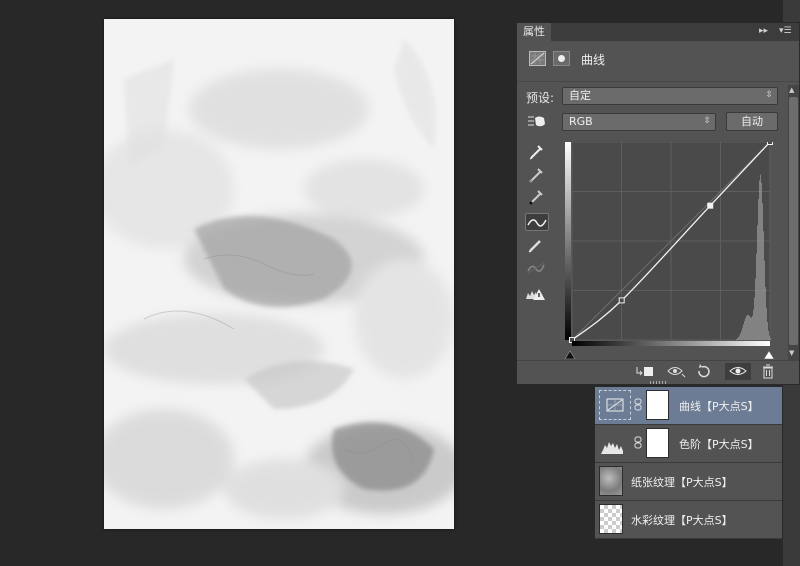  Describe the element at coordinates (639, 122) in the screenshot. I see `channel-select: RGB ⇳` at that location.